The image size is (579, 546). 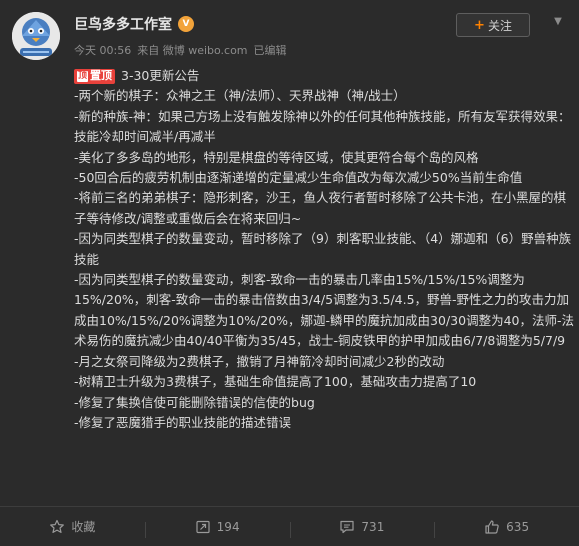 I want to click on favorite-button: 收藏, so click(x=72, y=526).